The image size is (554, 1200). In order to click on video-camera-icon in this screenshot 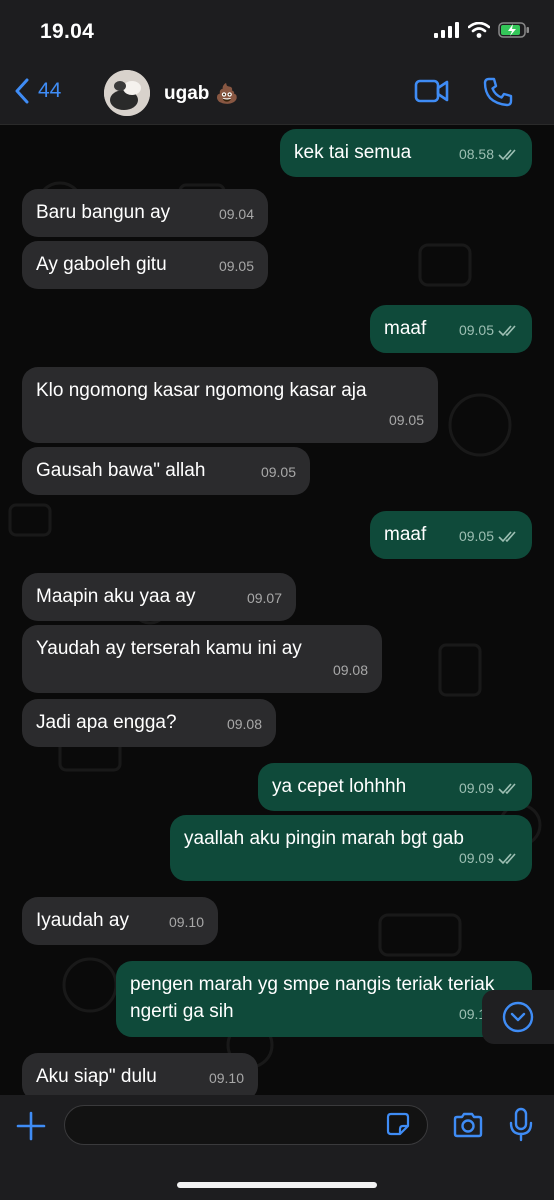, I will do `click(431, 91)`.